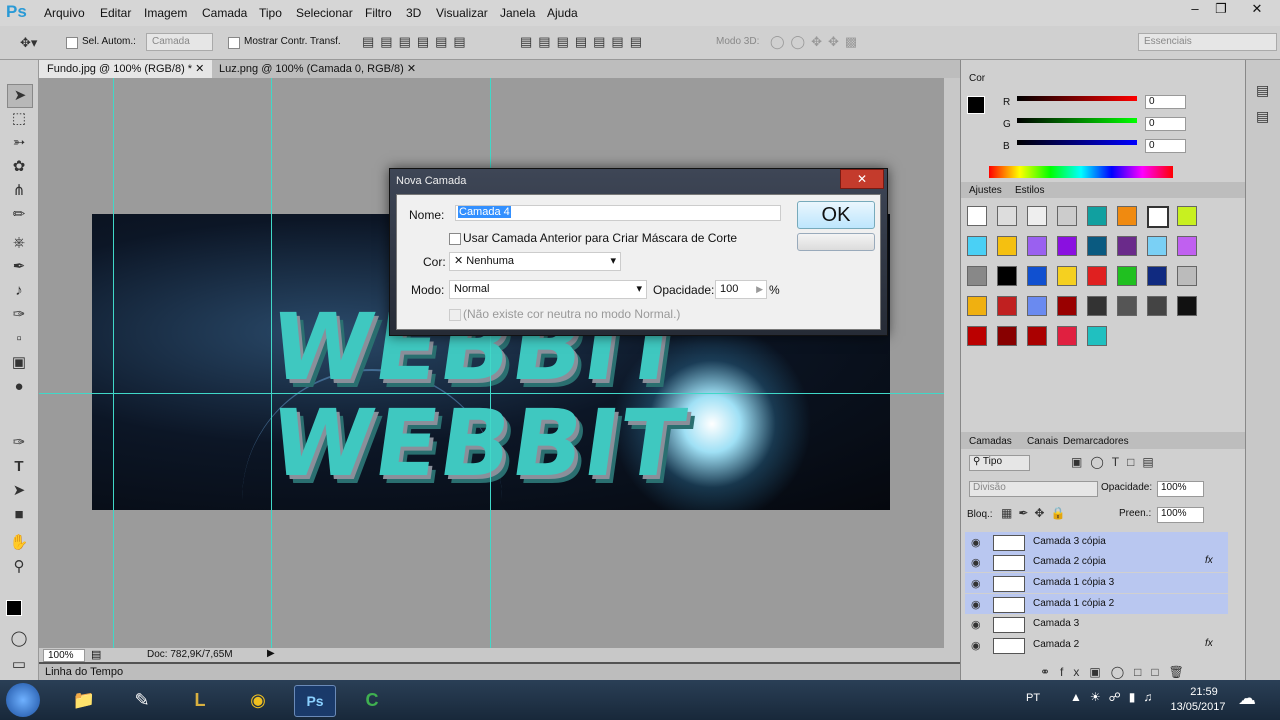 The height and width of the screenshot is (720, 1280). I want to click on layer-row: ◉ Camada 1 cópia 2, so click(1096, 604).